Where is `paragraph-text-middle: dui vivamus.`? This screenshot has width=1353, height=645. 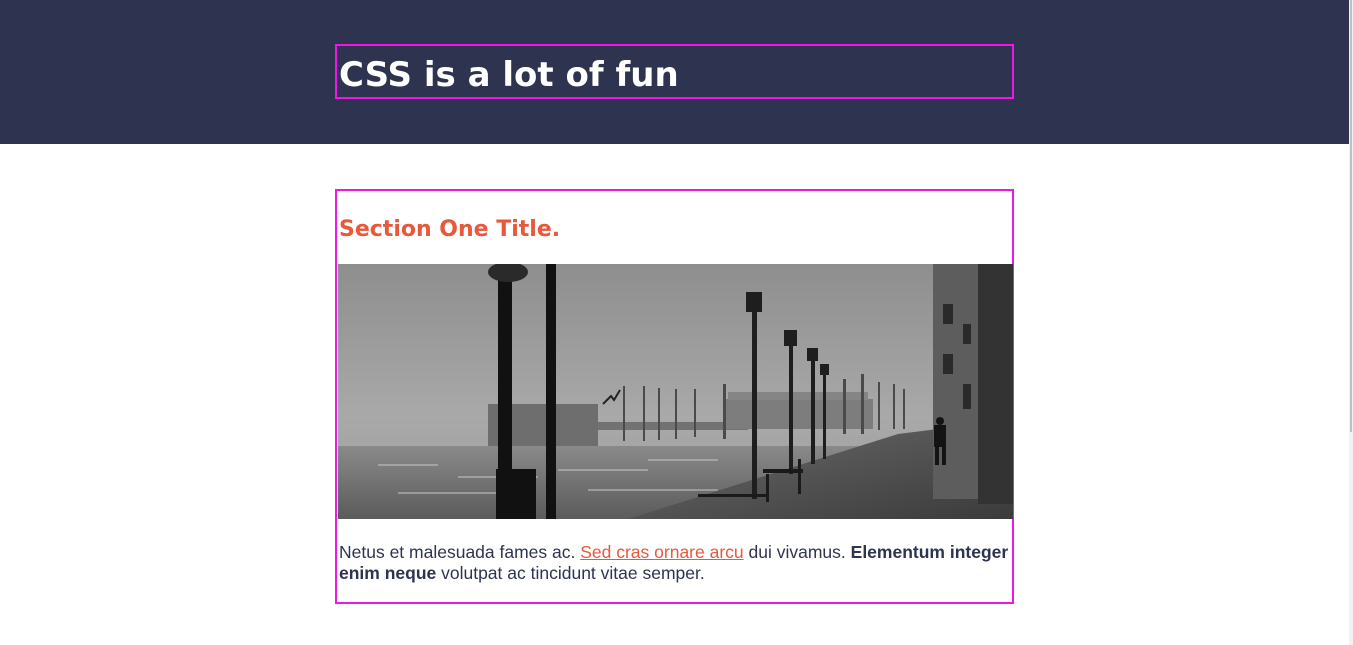 paragraph-text-middle: dui vivamus. is located at coordinates (797, 552).